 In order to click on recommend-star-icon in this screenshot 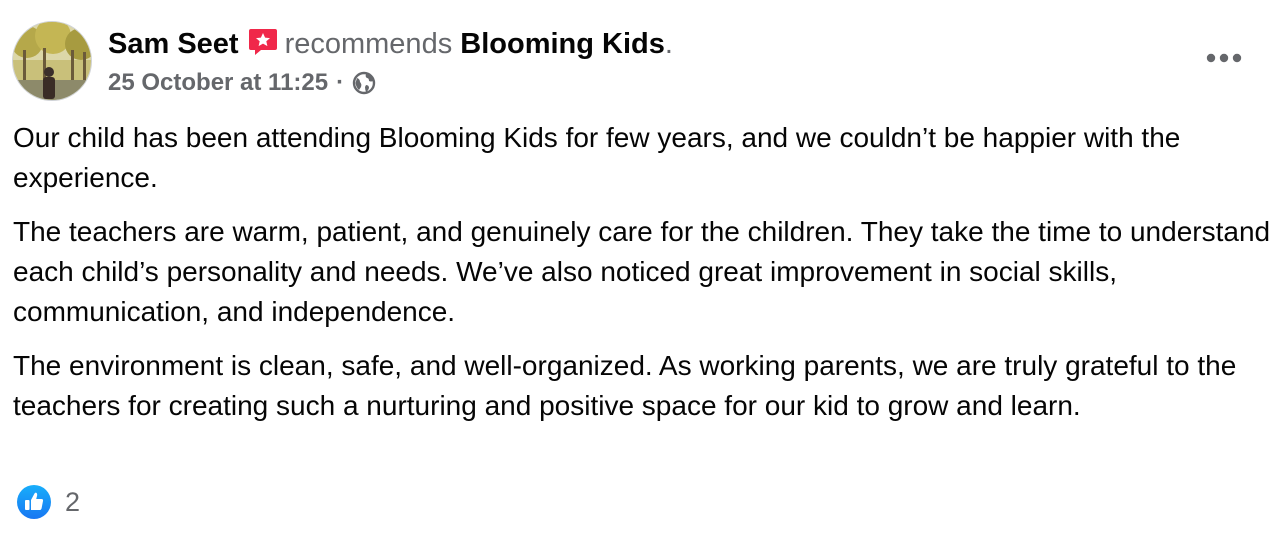, I will do `click(263, 42)`.